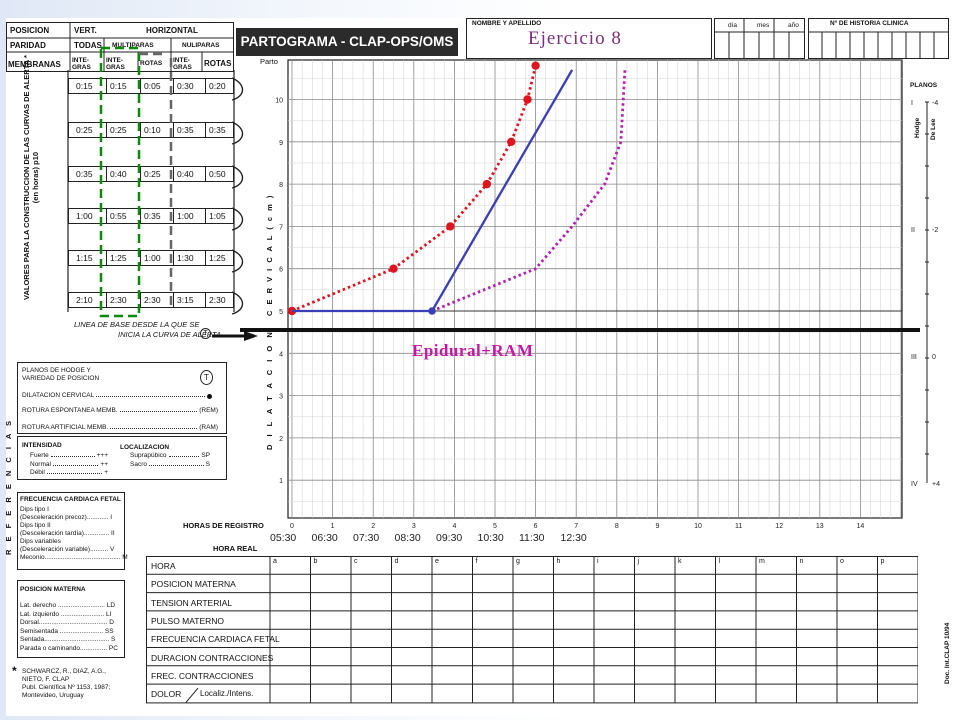 This screenshot has height=720, width=960. I want to click on bottom-row-label: TENSION ARTERIAL, so click(192, 602).